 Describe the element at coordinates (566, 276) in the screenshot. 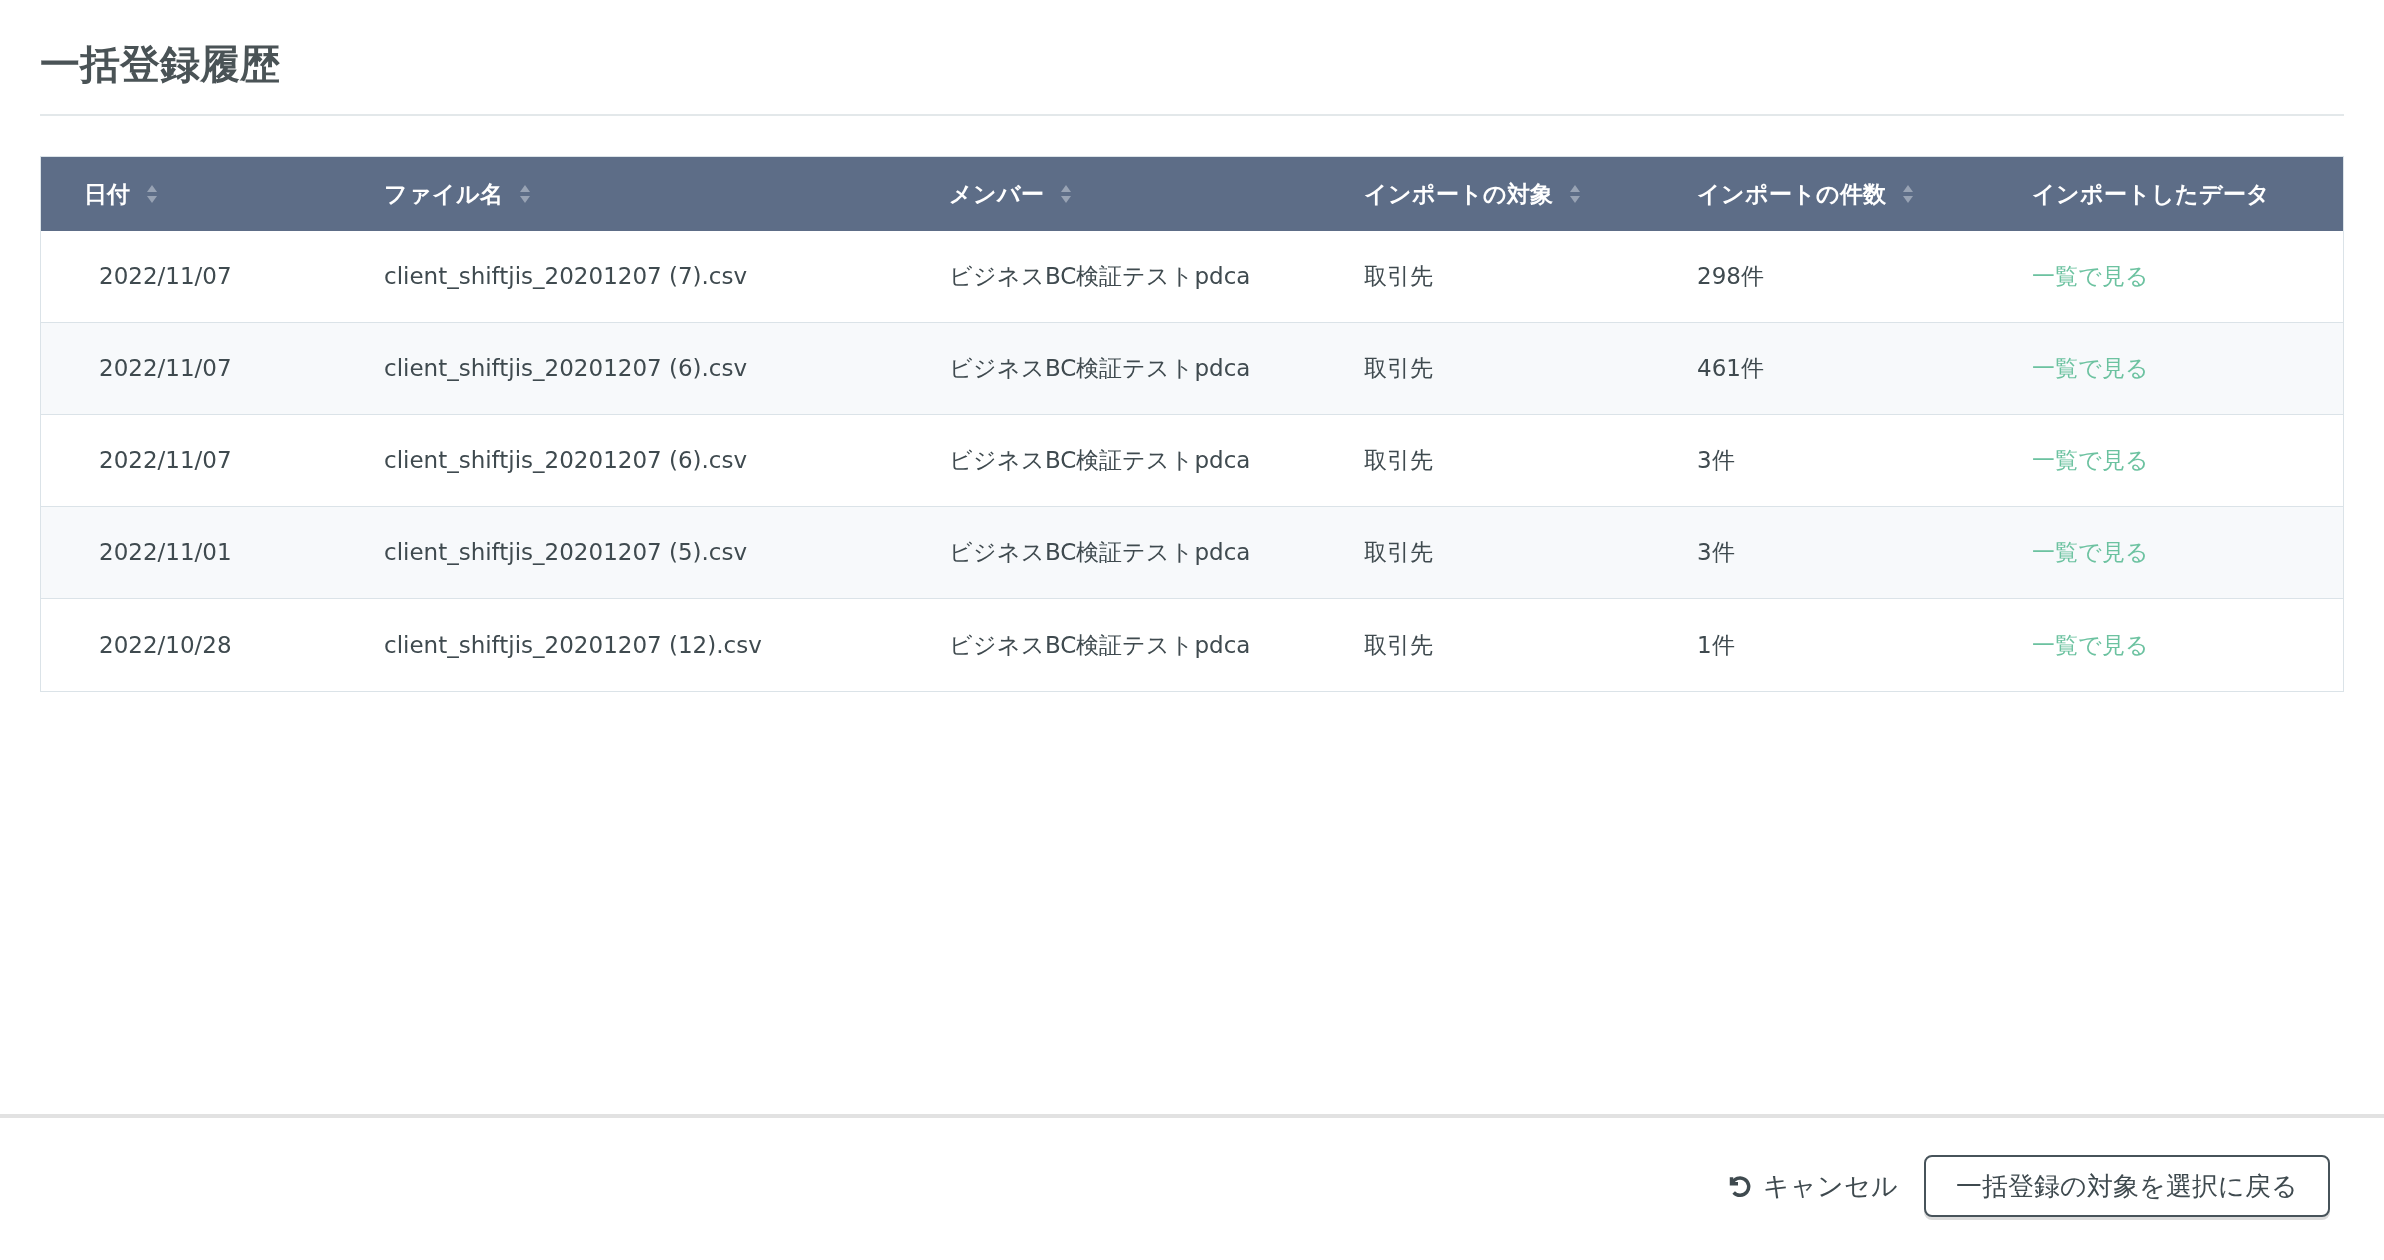

I see `file-name-cell: client_shiftjis_20201207 (7).csv` at that location.